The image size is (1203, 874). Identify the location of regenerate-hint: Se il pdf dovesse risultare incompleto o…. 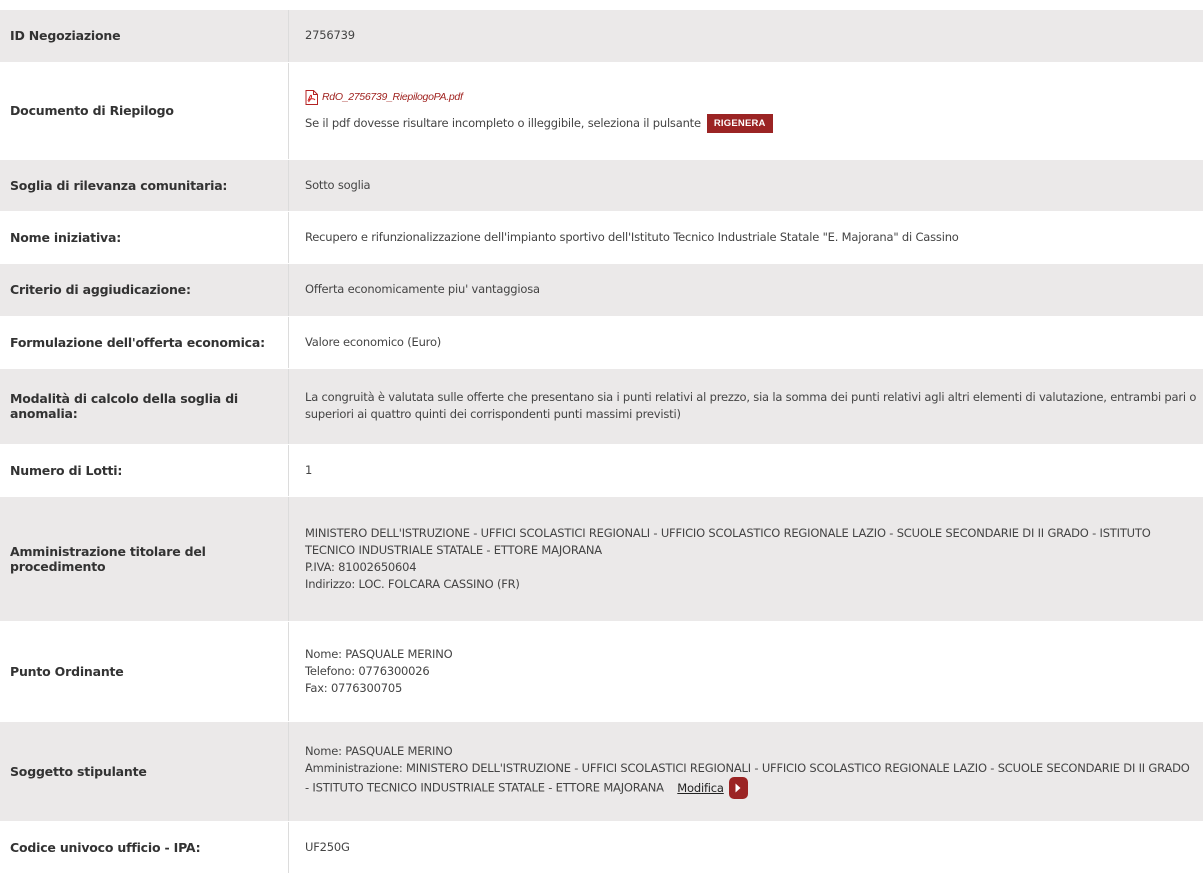
(503, 123).